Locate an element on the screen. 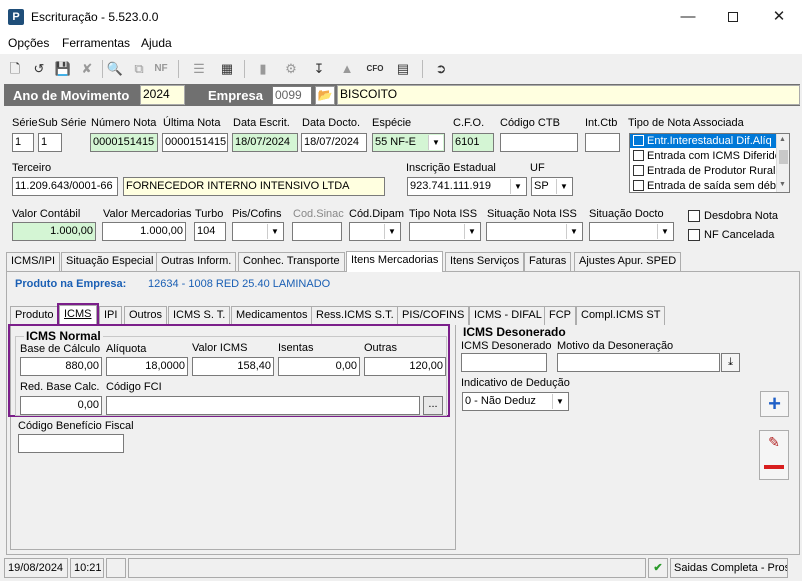 The height and width of the screenshot is (581, 802). ie-select: 923.741.111.919 ▼ is located at coordinates (467, 186).